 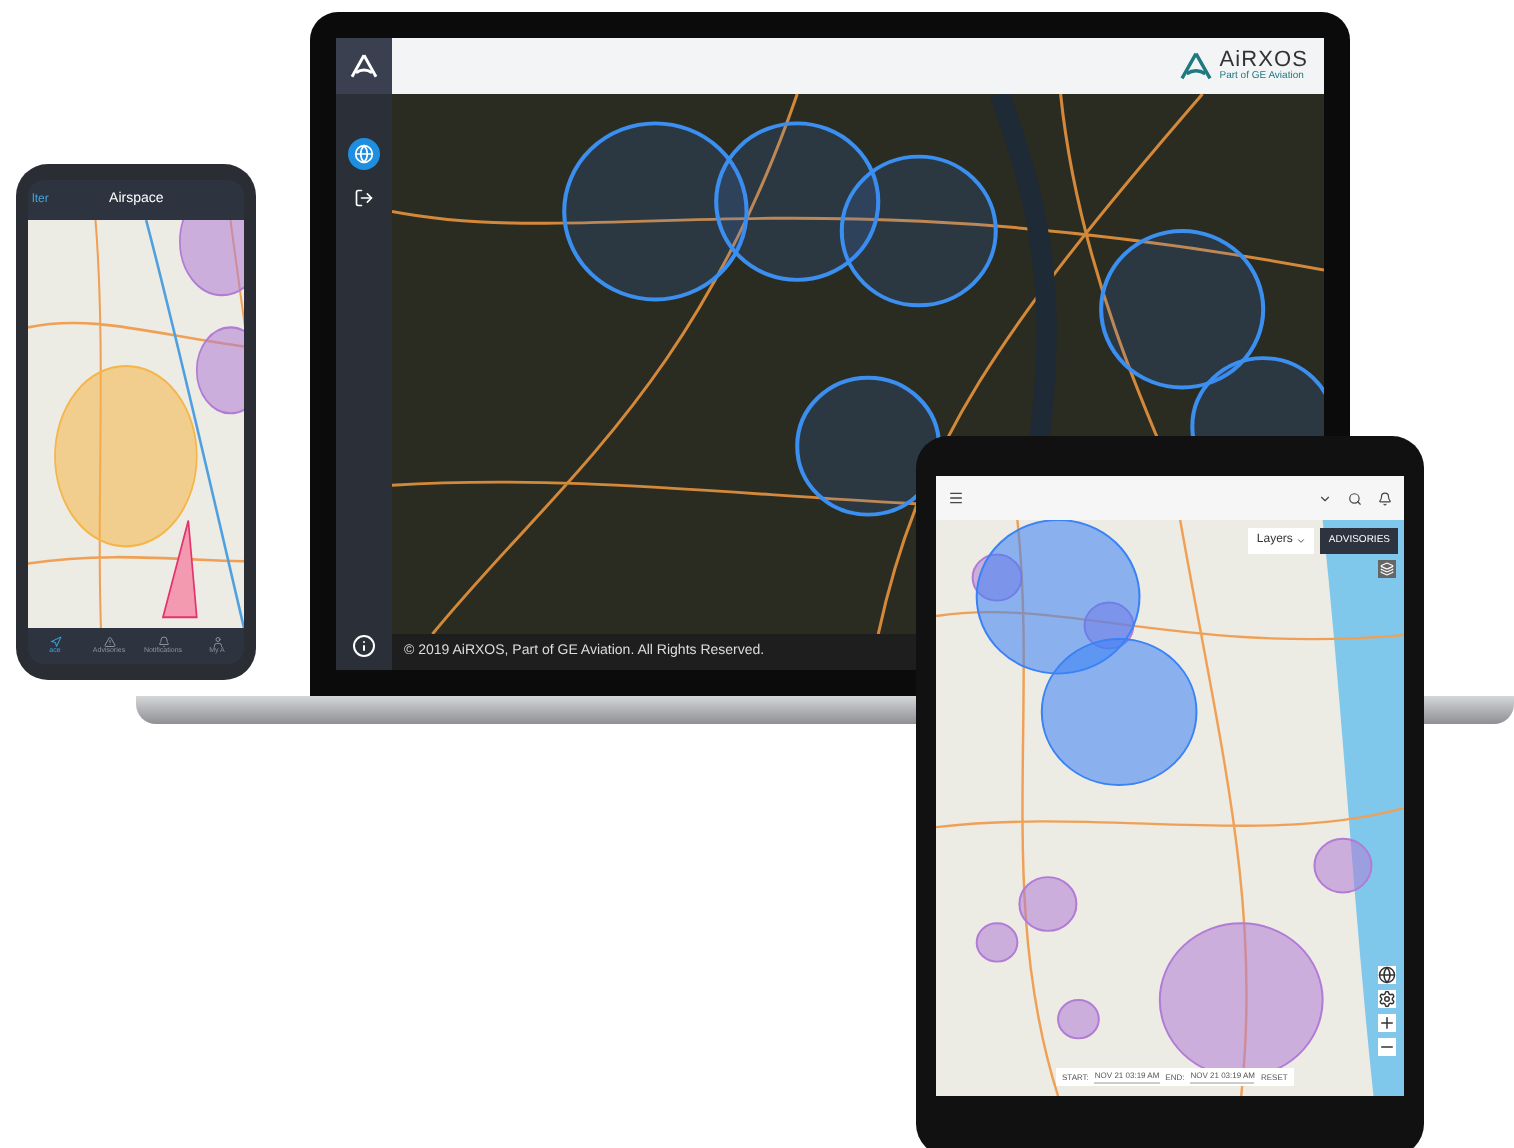 I want to click on layers-icon, so click(x=1387, y=569).